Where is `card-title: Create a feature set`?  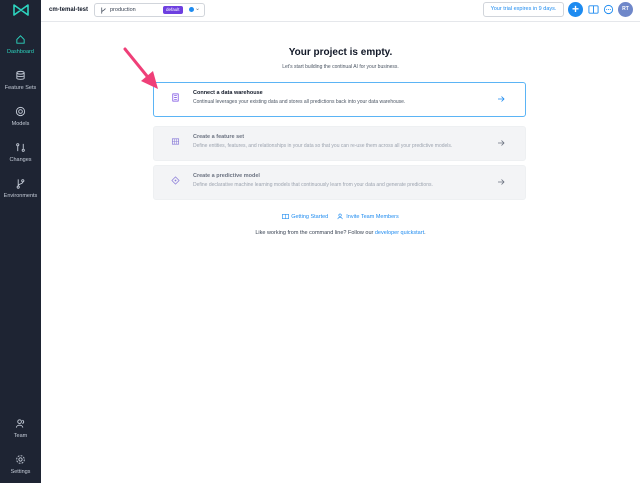 card-title: Create a feature set is located at coordinates (219, 137).